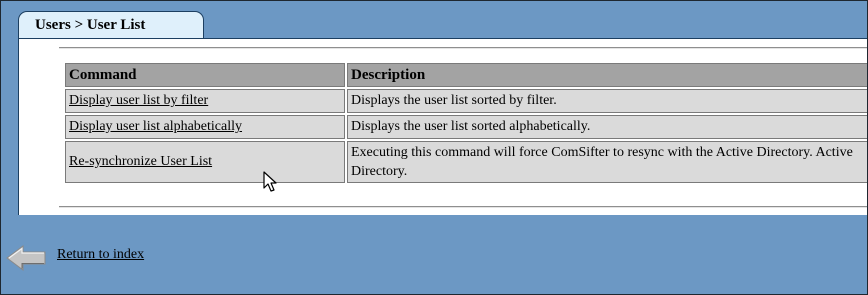  I want to click on description-cell: Displays the user list sorted by filter., so click(607, 101).